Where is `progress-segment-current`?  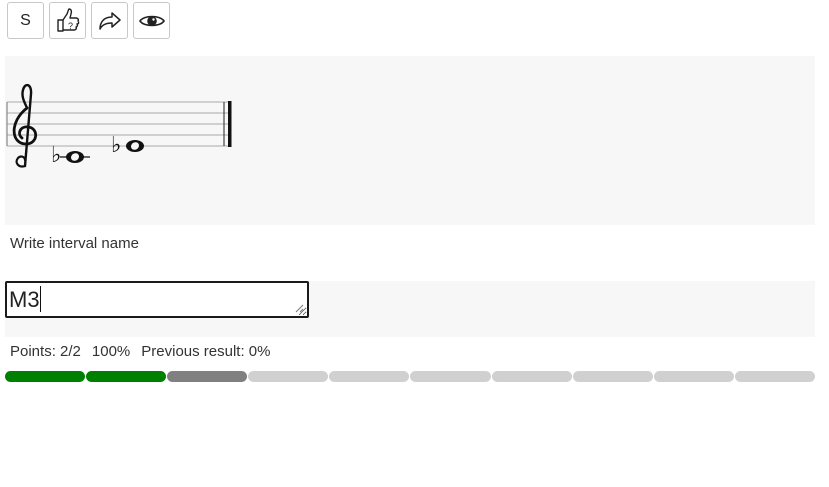
progress-segment-current is located at coordinates (207, 376).